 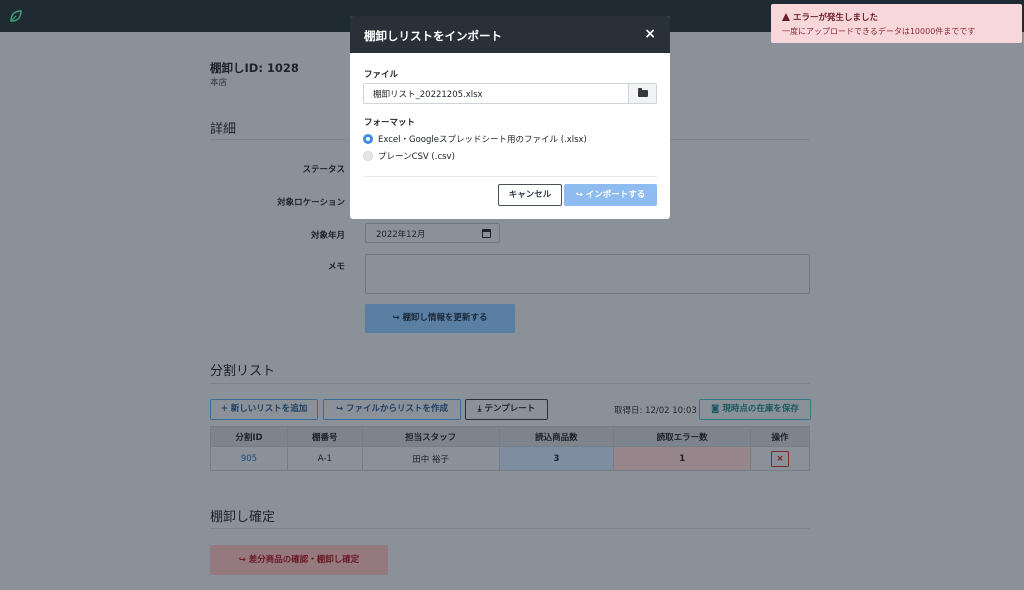 I want to click on shelf-number: A-1, so click(x=324, y=458).